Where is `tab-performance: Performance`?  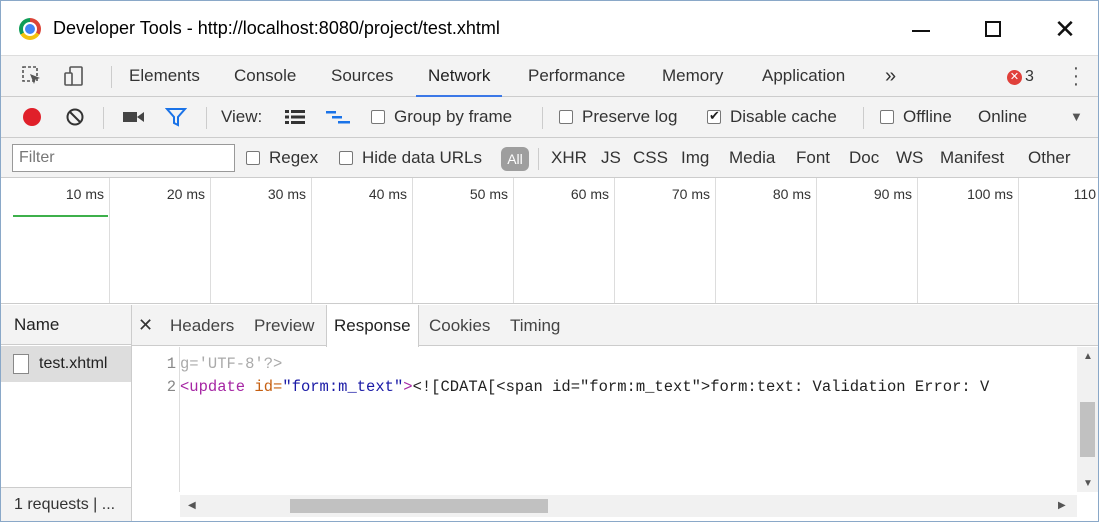 tab-performance: Performance is located at coordinates (576, 76).